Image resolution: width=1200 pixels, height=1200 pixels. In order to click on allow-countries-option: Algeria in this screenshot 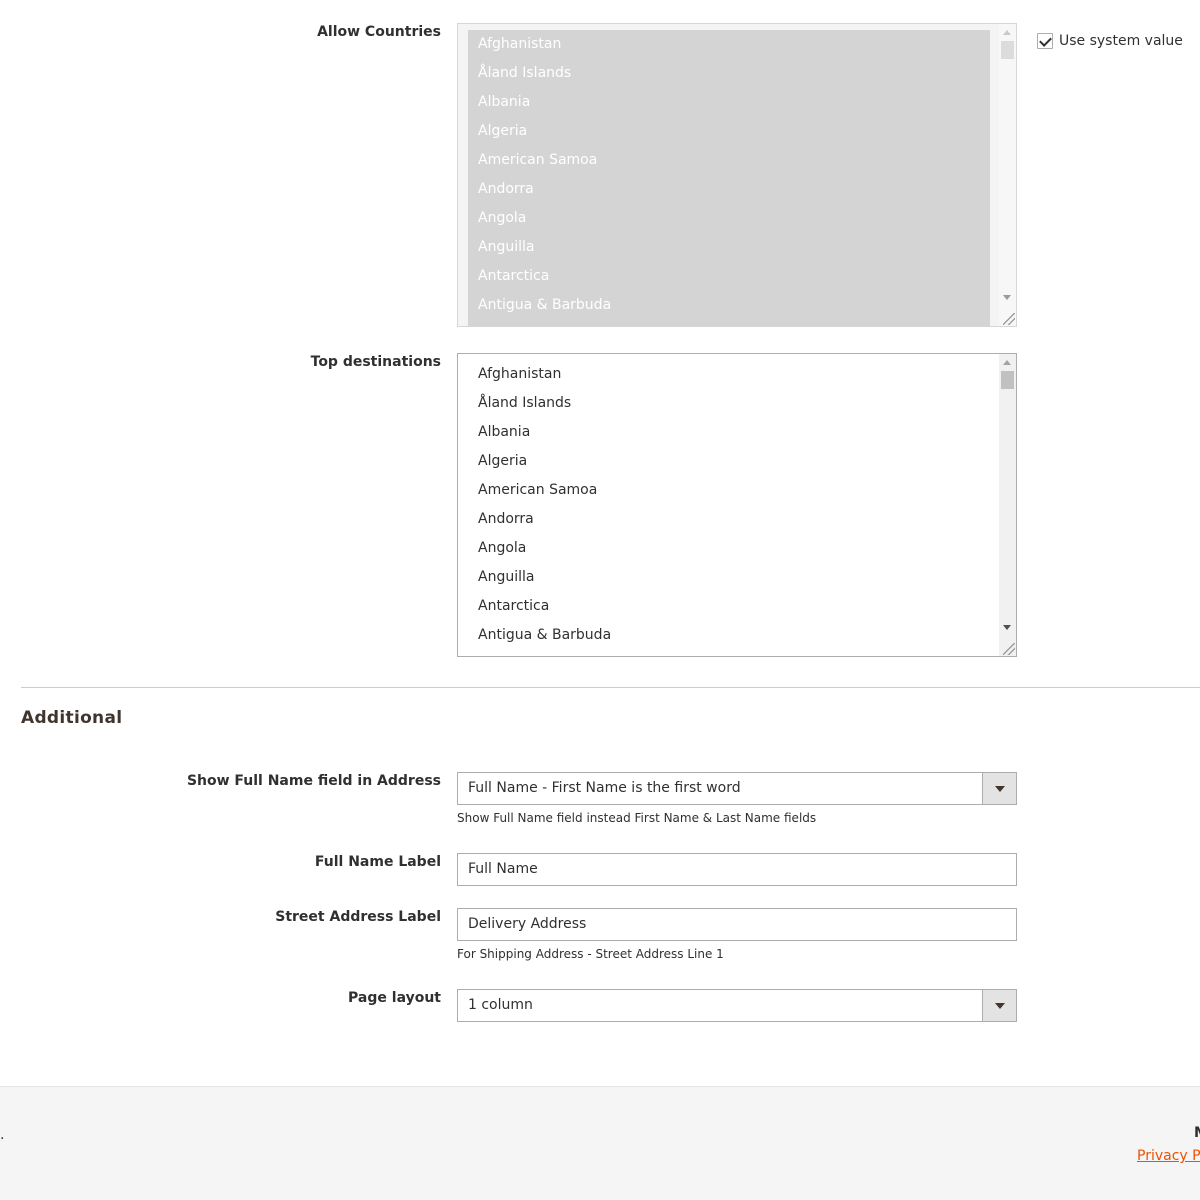, I will do `click(729, 131)`.